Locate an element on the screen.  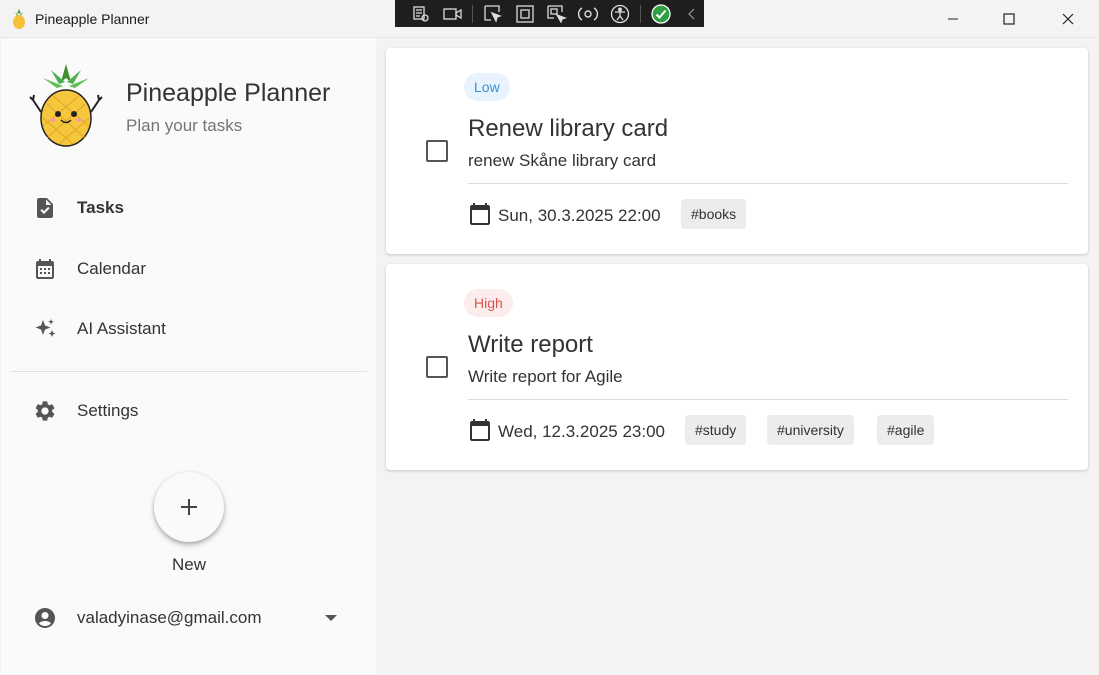
display-layout-adorners-icon is located at coordinates (525, 14).